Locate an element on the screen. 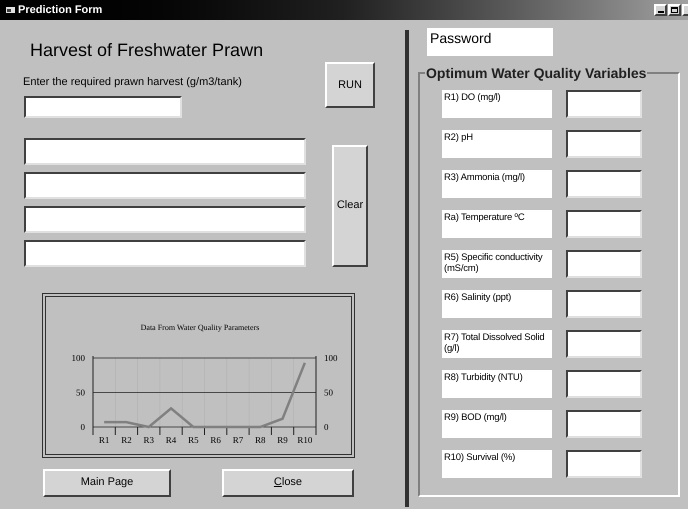 The image size is (688, 509). password-label: Password is located at coordinates (490, 42).